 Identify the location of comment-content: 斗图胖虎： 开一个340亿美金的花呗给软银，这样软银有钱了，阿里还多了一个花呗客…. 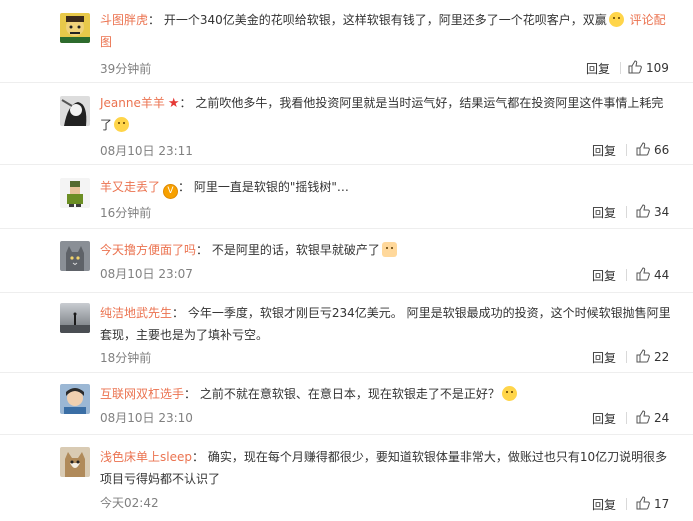
(383, 30).